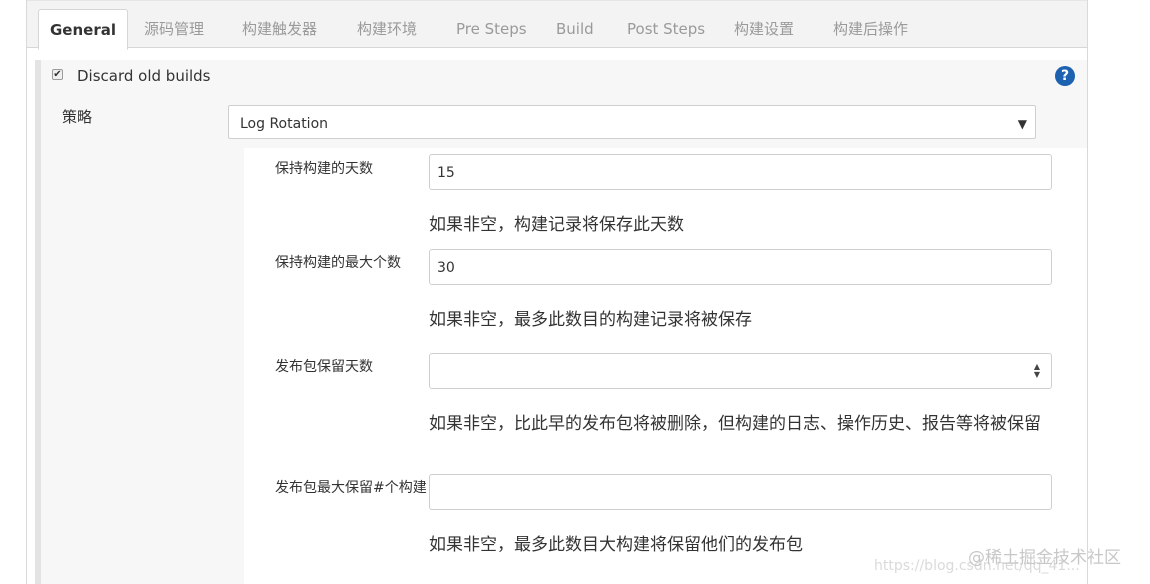 This screenshot has width=1150, height=584. What do you see at coordinates (735, 424) in the screenshot?
I see `artifact-days-hint: 如果非空，比此早的发布包将被删除，但构建的日志、操作历史、报告等将被保留` at bounding box center [735, 424].